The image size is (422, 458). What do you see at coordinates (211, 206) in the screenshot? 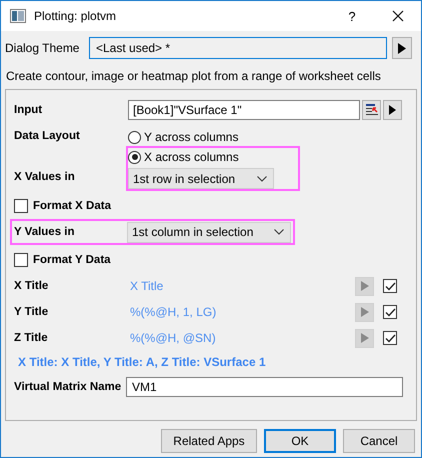
I see `format-x-checkbox: Format X Data` at bounding box center [211, 206].